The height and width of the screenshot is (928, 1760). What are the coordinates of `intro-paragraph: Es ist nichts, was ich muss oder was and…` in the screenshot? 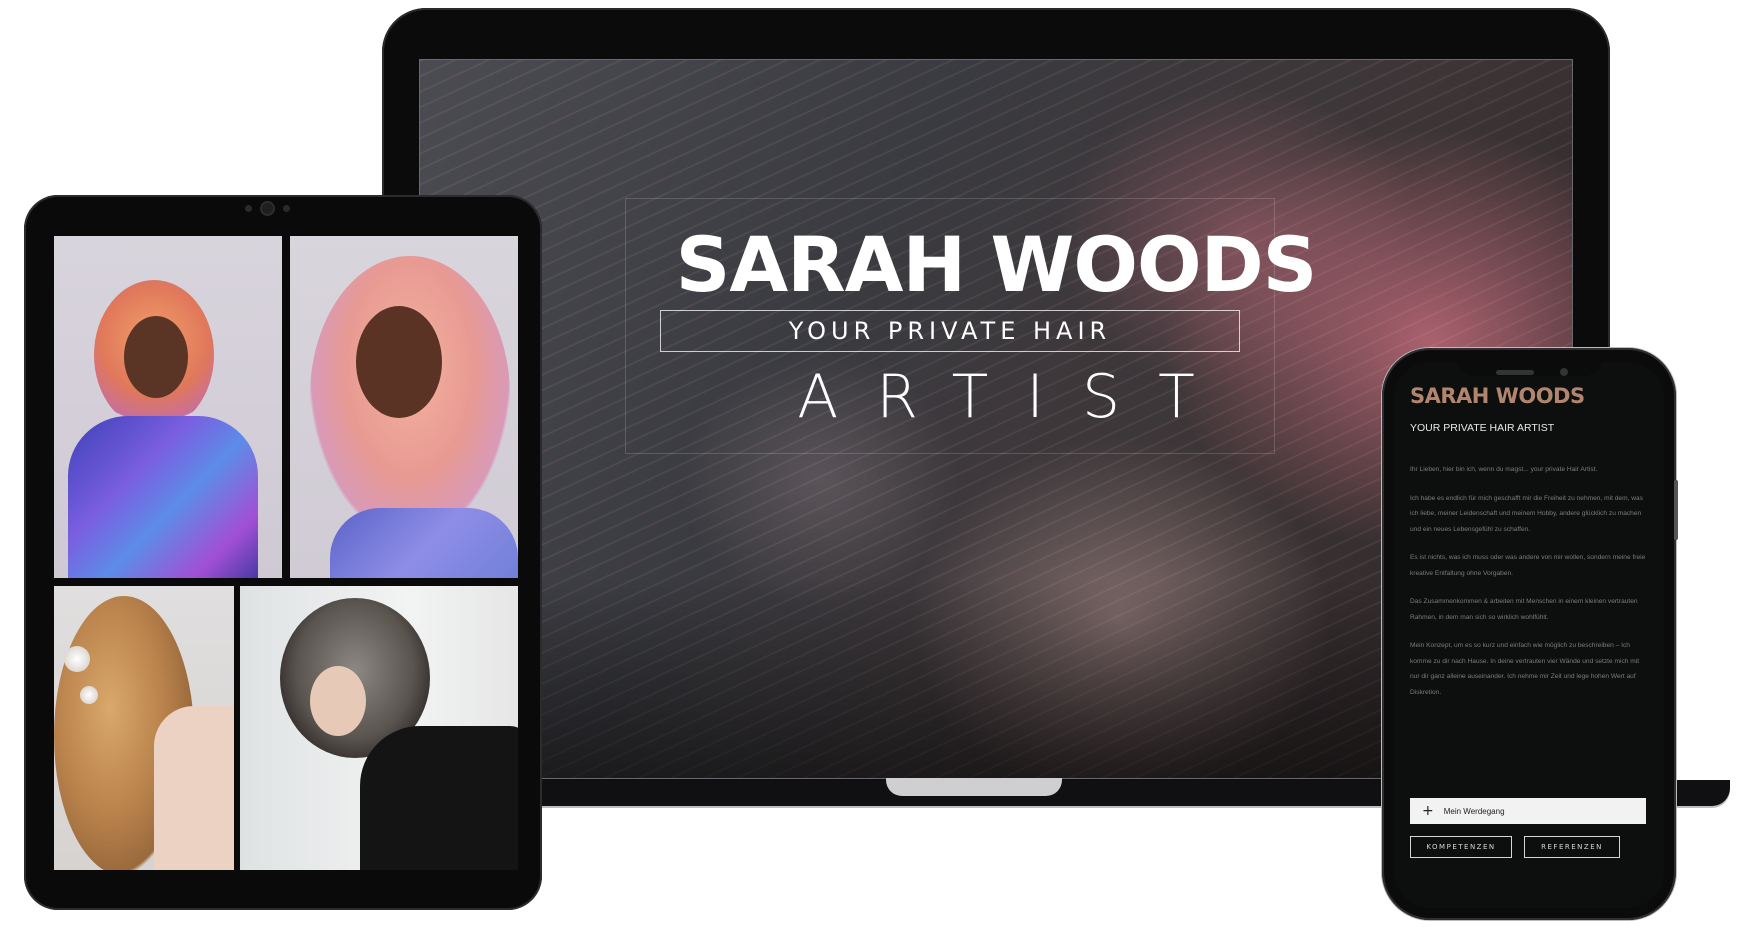 It's located at (1528, 565).